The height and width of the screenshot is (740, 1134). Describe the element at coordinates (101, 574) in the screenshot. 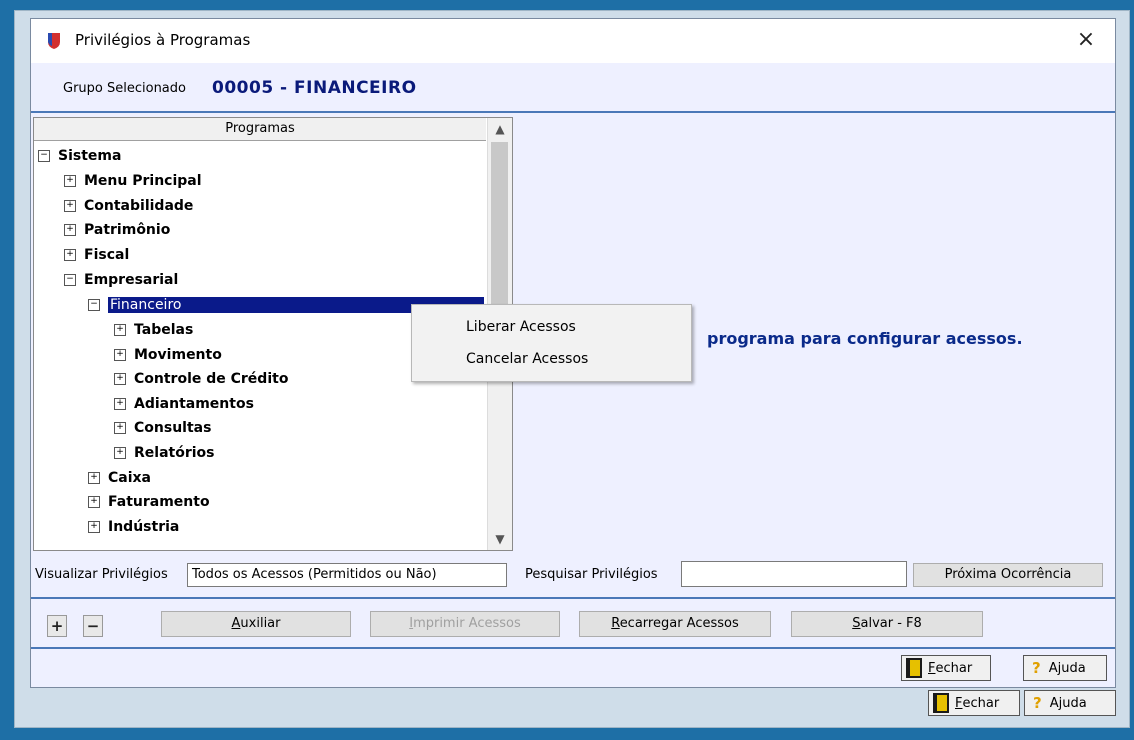

I see `view-privileges-label: Visualizar Privilégios` at that location.